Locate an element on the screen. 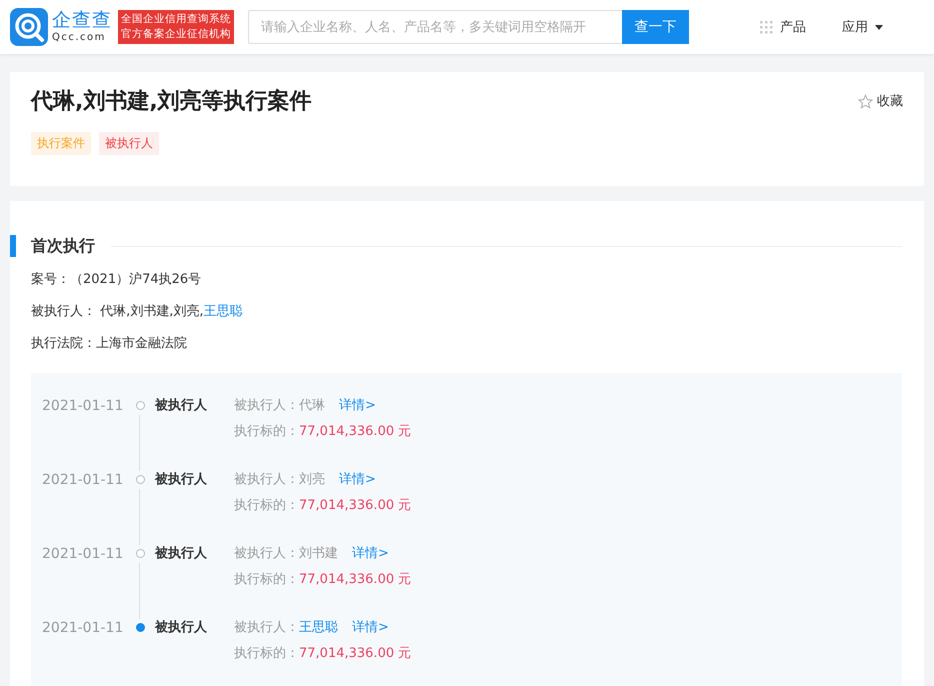 The width and height of the screenshot is (934, 686). respondent-name: 代琳 is located at coordinates (312, 406).